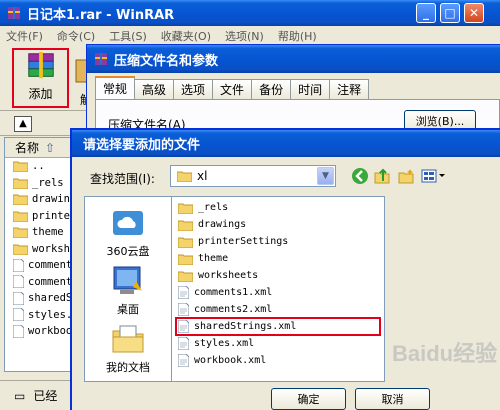  I want to click on menubar: 文件(F) 命令(C) 工具(S) 收藏夹(O) 选项(N) 帮助(H), so click(250, 35).